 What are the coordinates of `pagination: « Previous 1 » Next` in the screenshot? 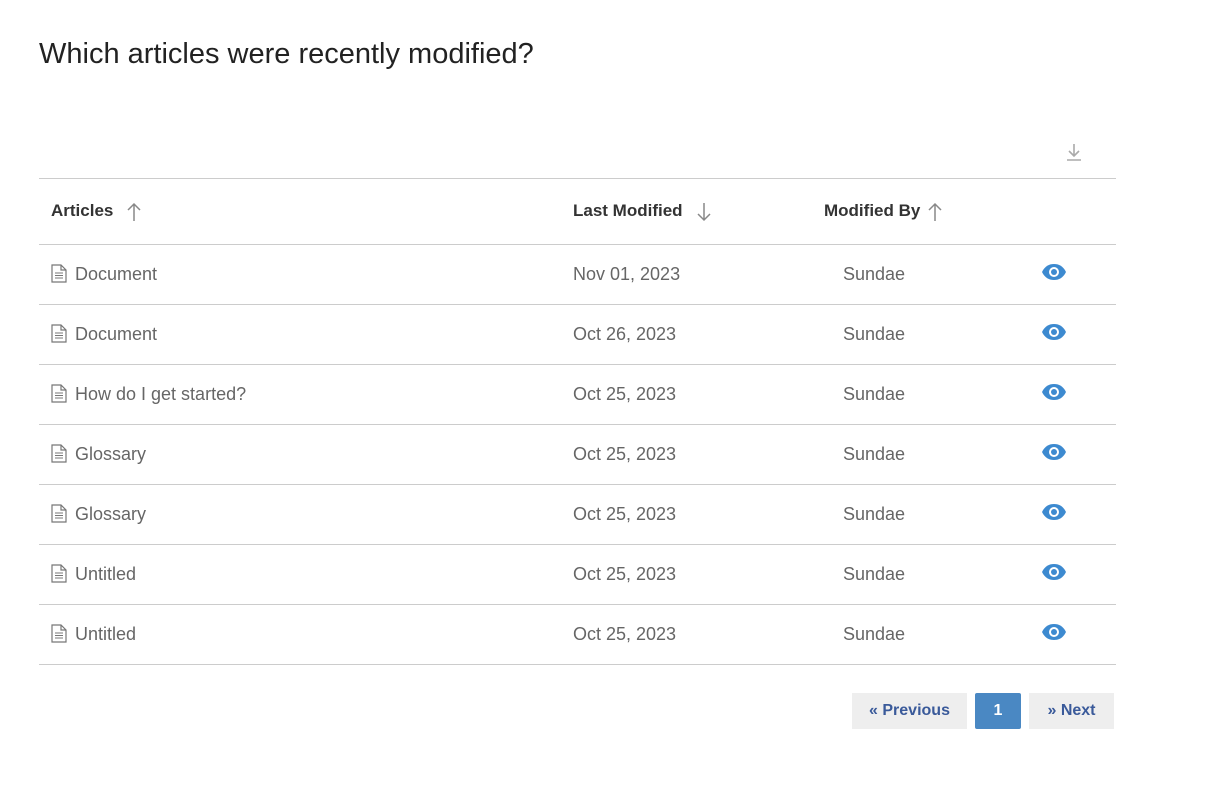 It's located at (983, 711).